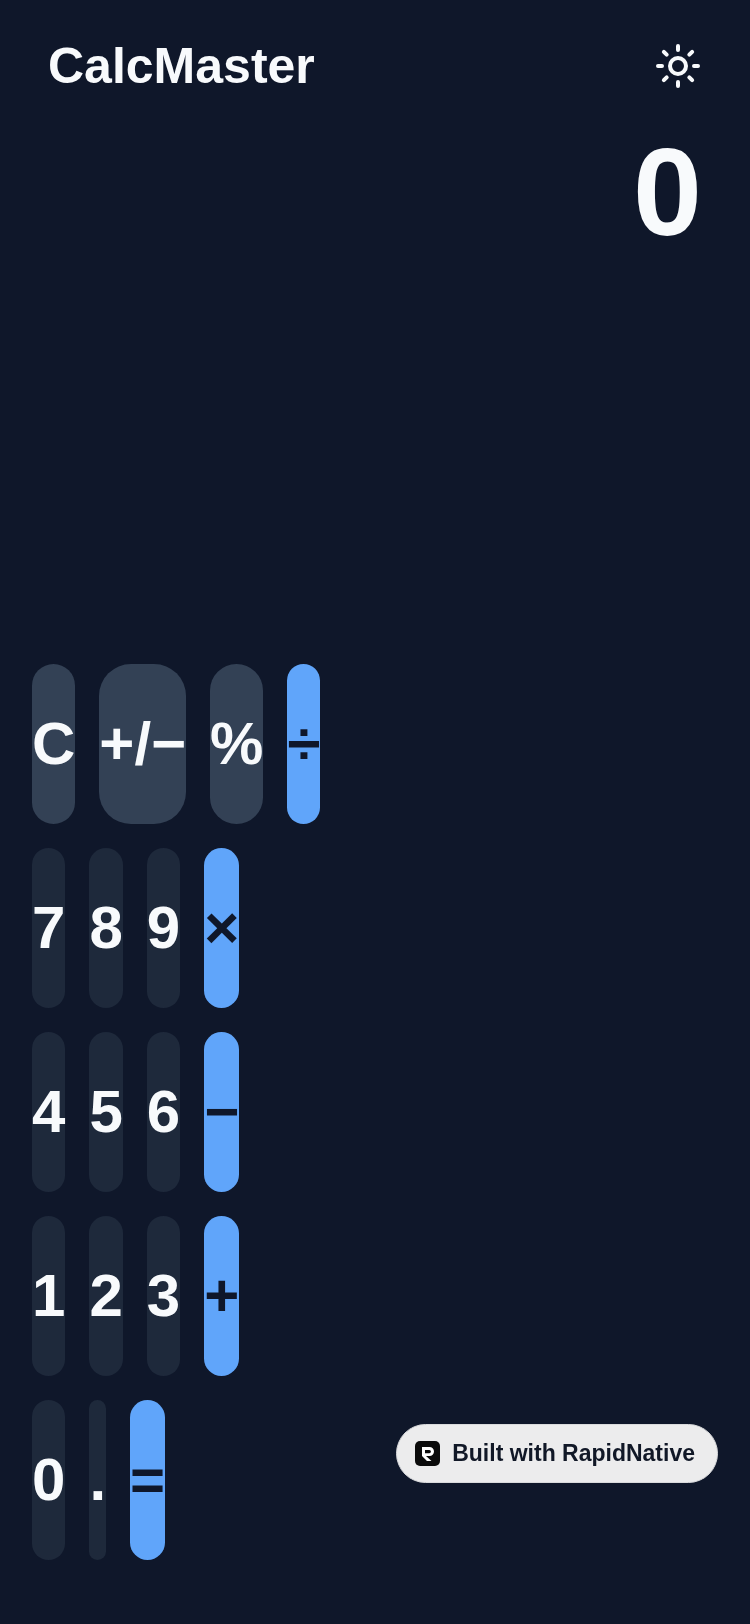  What do you see at coordinates (237, 744) in the screenshot?
I see `function-key: %` at bounding box center [237, 744].